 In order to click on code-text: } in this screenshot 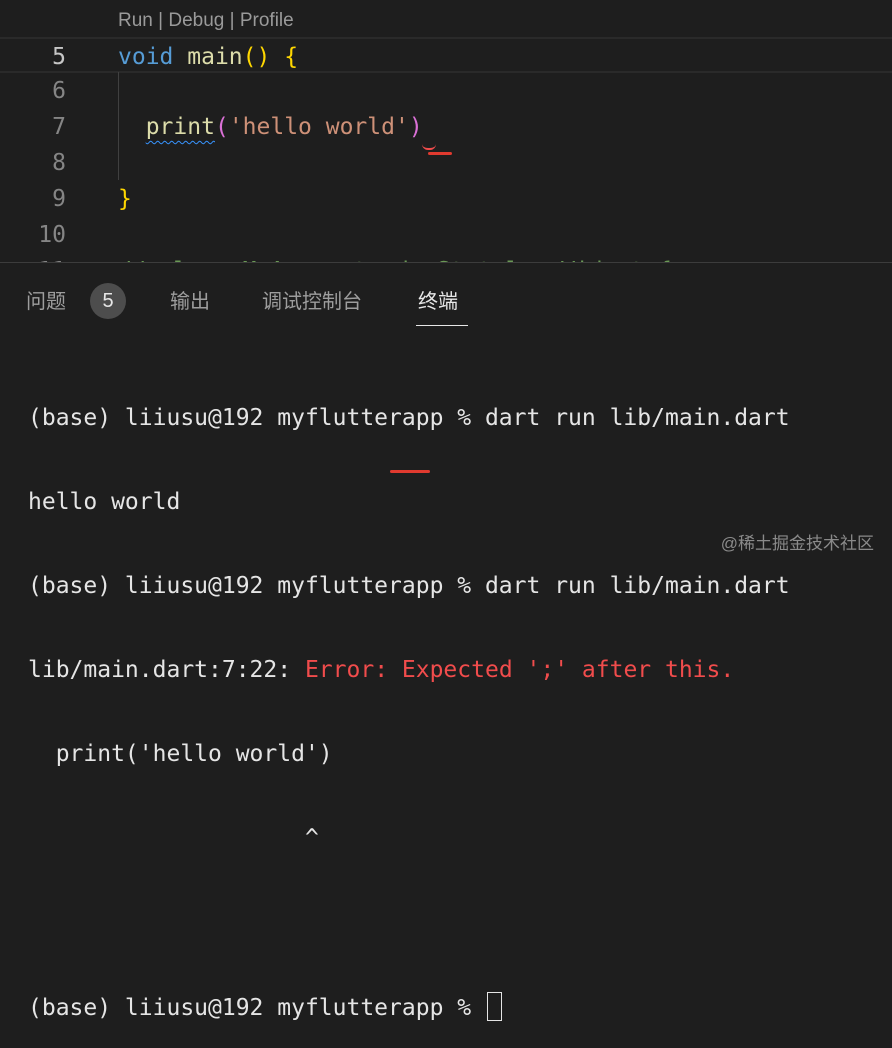, I will do `click(125, 199)`.